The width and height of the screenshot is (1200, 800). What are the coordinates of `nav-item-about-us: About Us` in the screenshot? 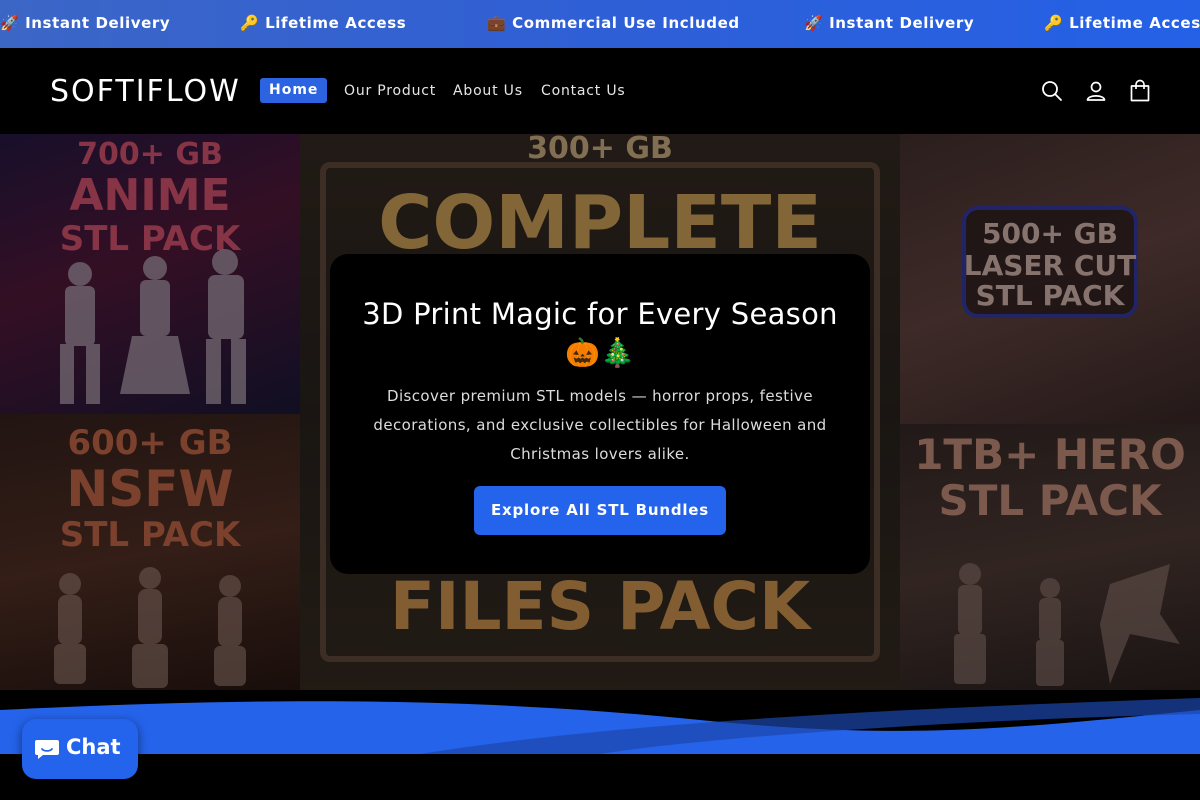 It's located at (488, 91).